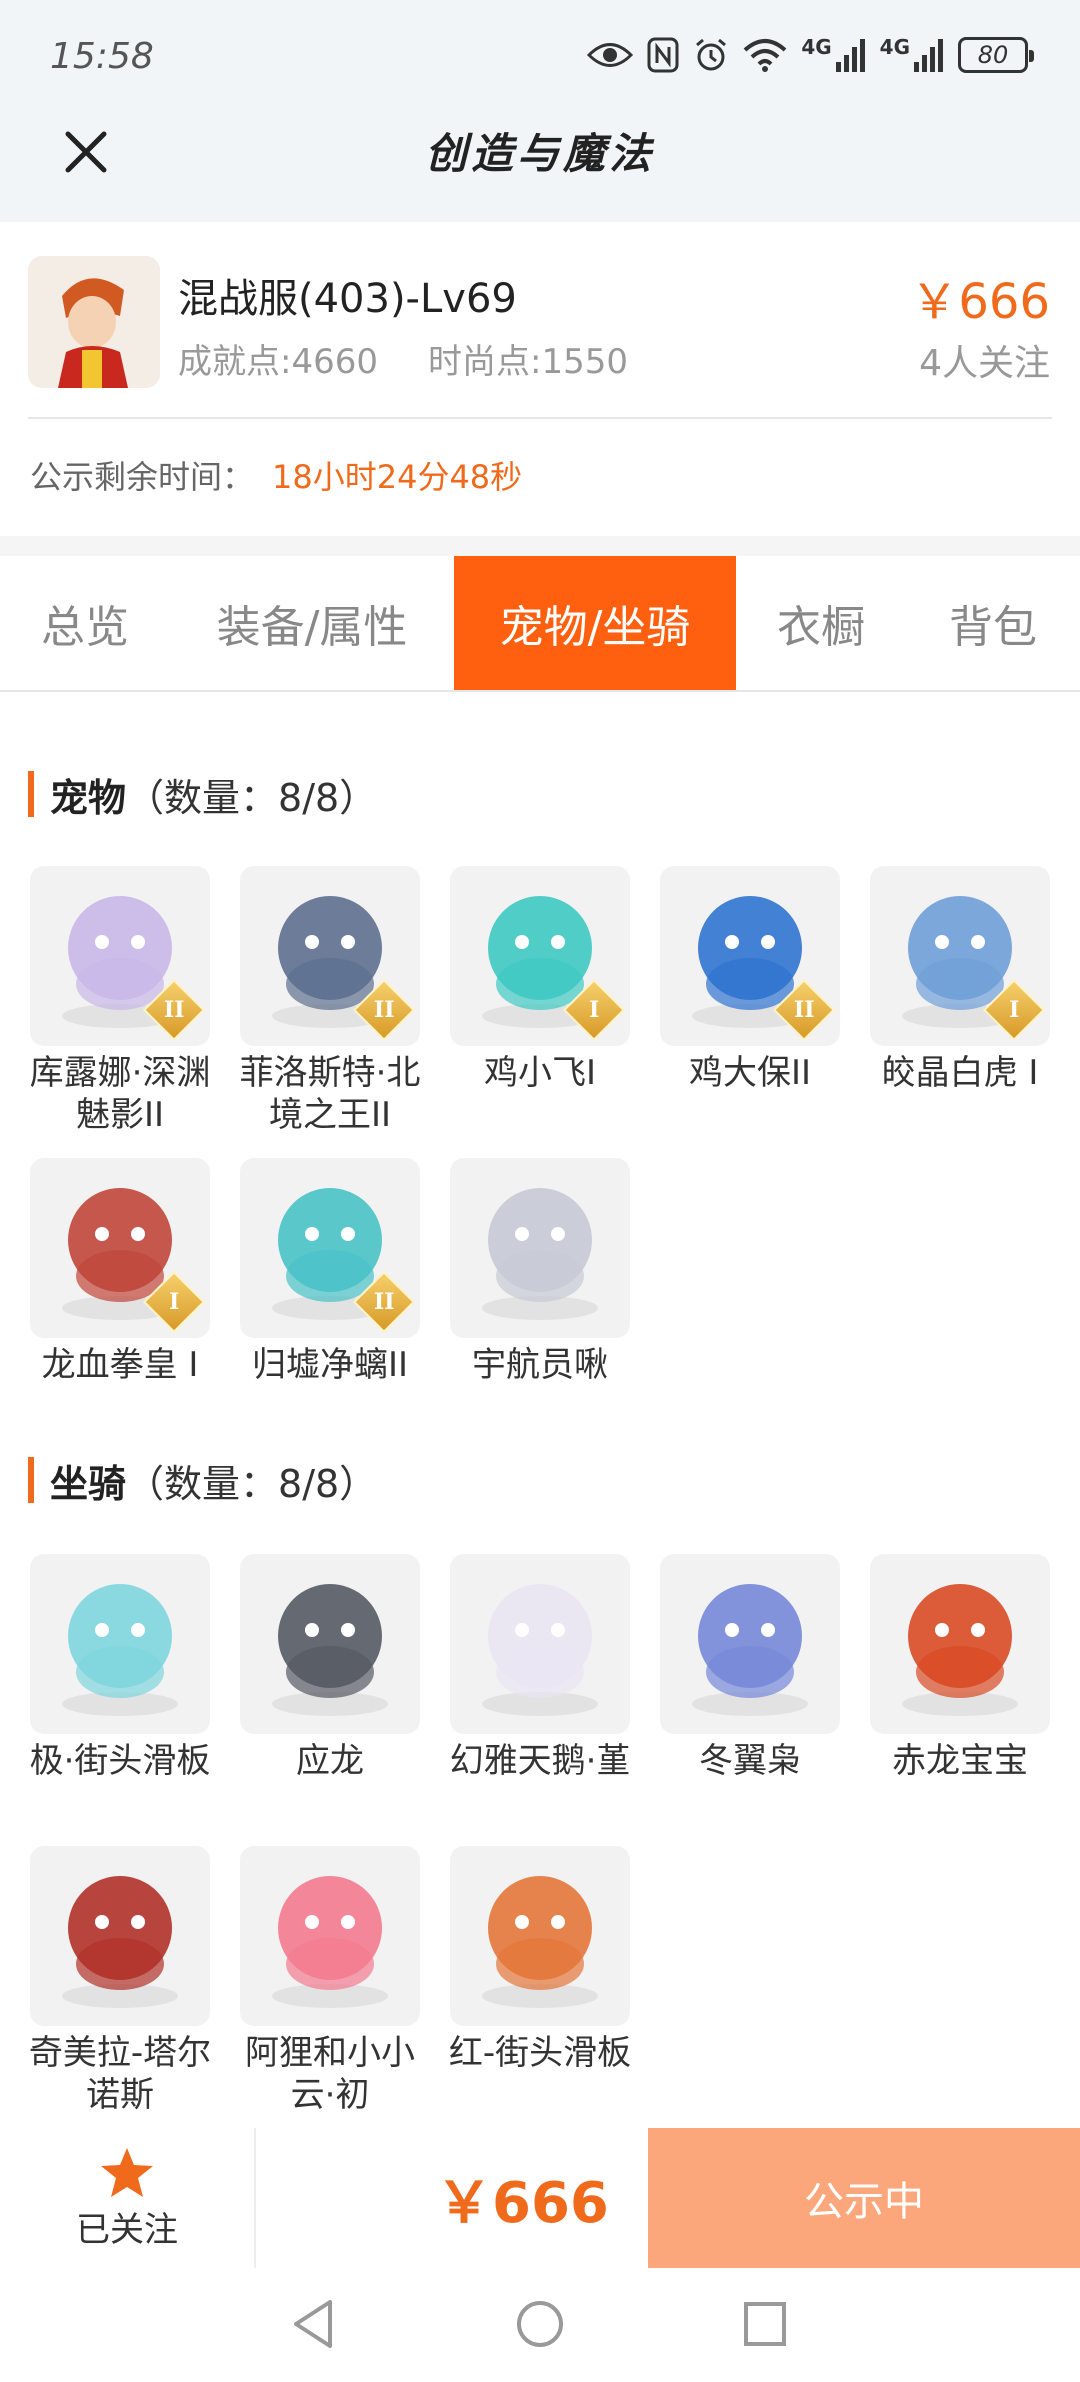 This screenshot has width=1080, height=2382. I want to click on pet-name: 鸡小飞I, so click(540, 1073).